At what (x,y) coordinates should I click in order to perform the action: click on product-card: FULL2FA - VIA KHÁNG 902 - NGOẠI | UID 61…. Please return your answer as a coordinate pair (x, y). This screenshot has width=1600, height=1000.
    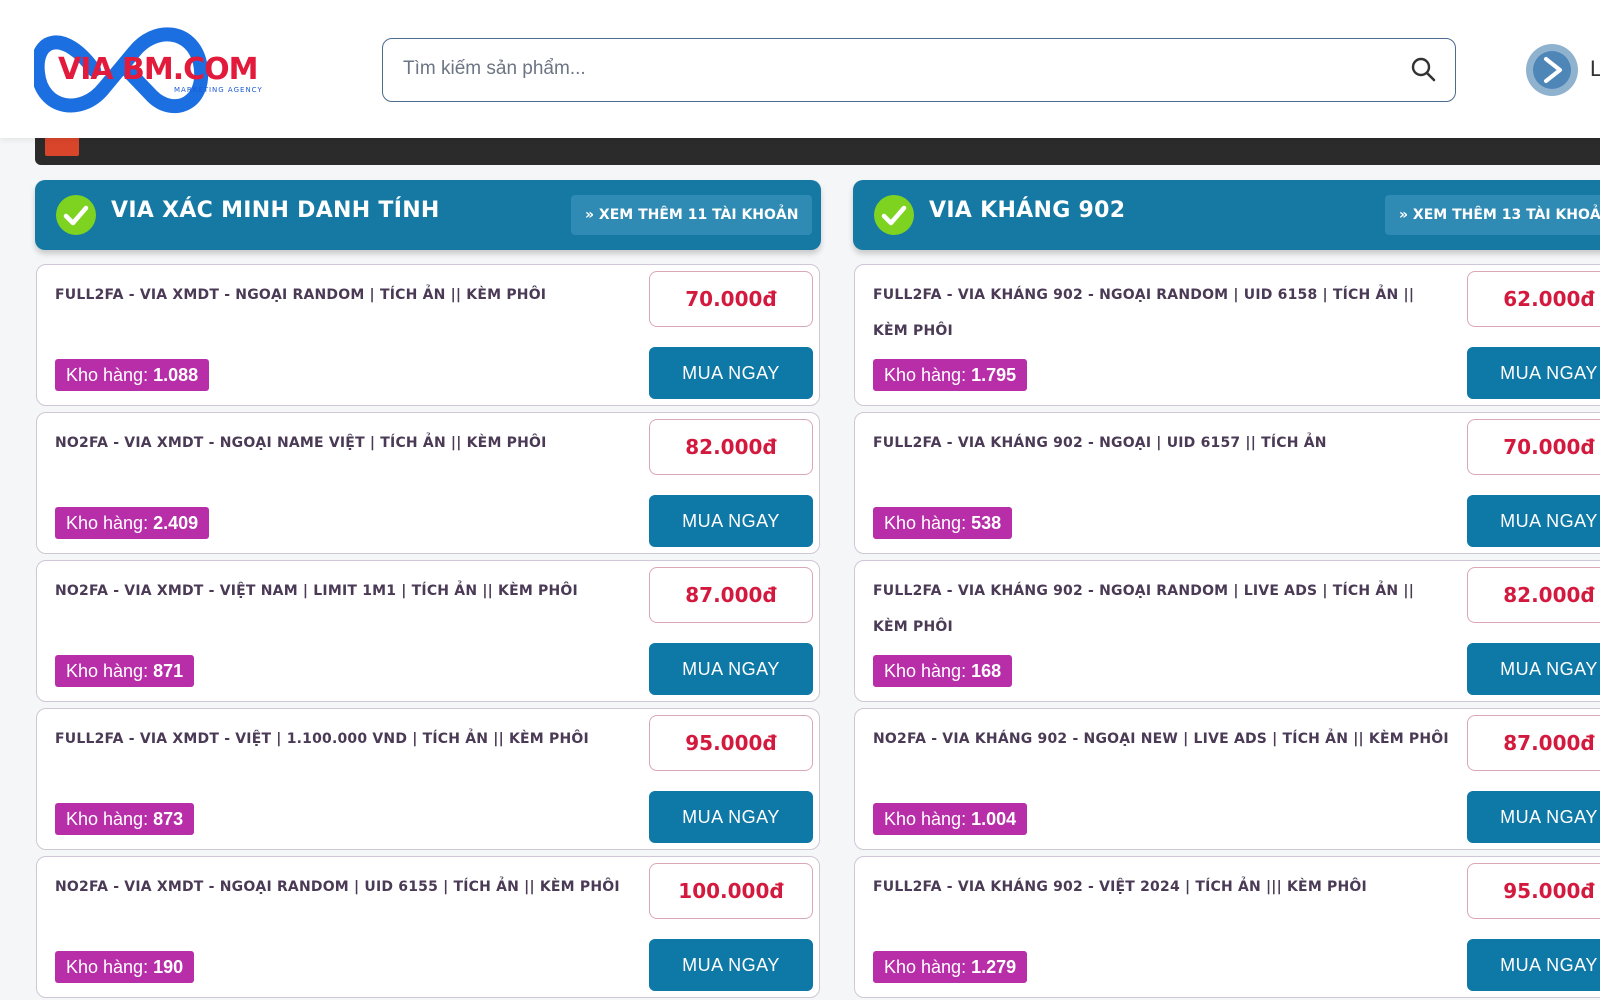
    Looking at the image, I should click on (1227, 483).